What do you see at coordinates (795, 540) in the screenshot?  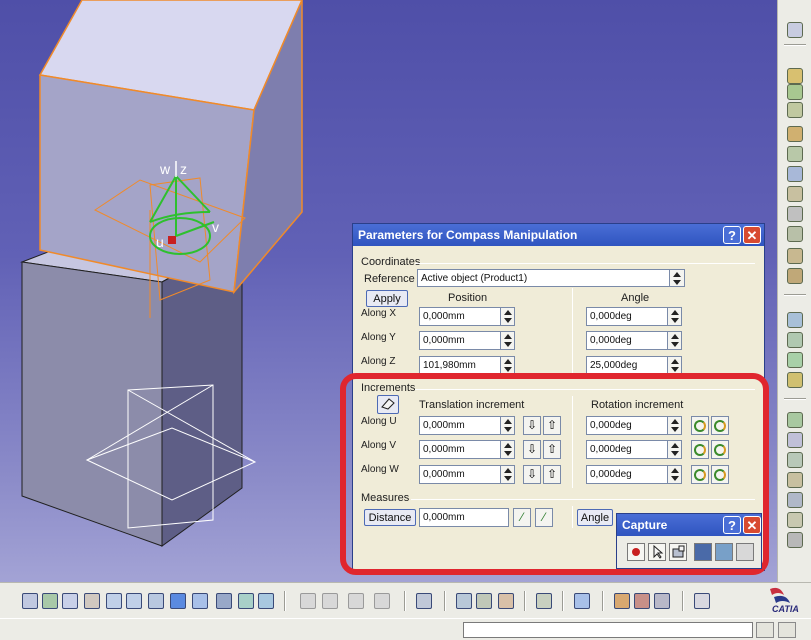 I see `update-icon` at bounding box center [795, 540].